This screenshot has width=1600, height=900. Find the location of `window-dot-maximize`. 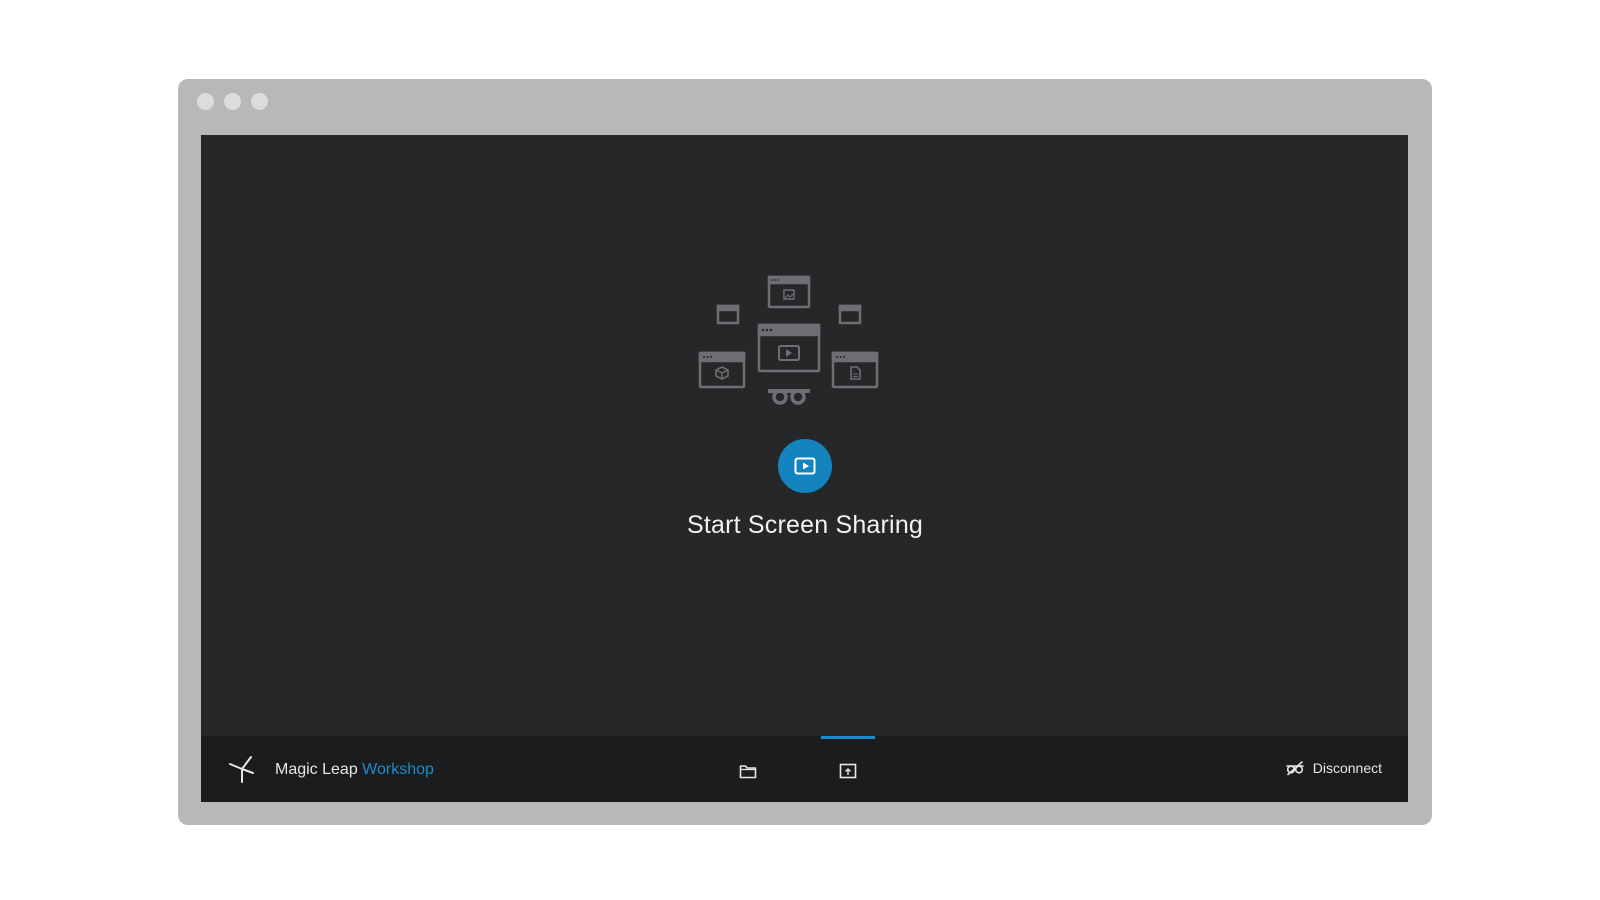

window-dot-maximize is located at coordinates (259, 101).